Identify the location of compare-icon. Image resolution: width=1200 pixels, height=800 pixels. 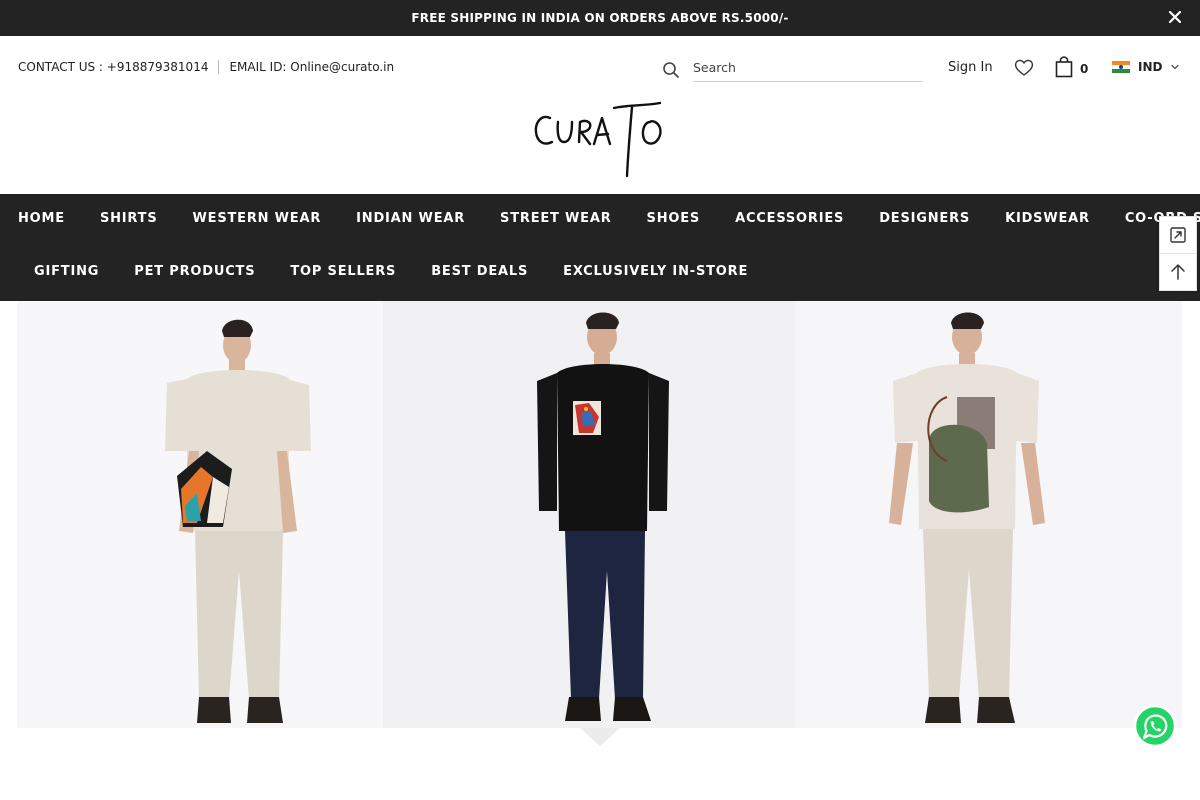
(1178, 235).